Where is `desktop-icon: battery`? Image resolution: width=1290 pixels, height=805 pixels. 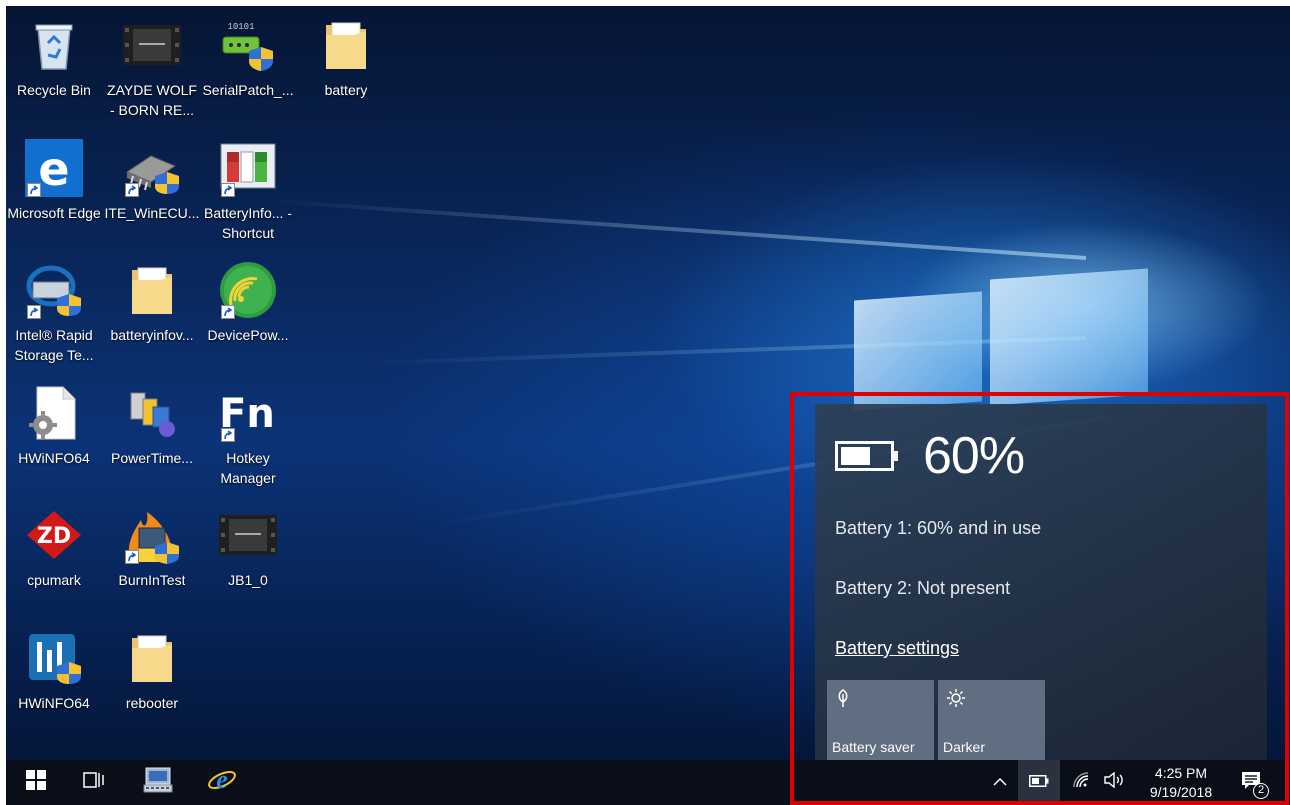 desktop-icon: battery is located at coordinates (346, 58).